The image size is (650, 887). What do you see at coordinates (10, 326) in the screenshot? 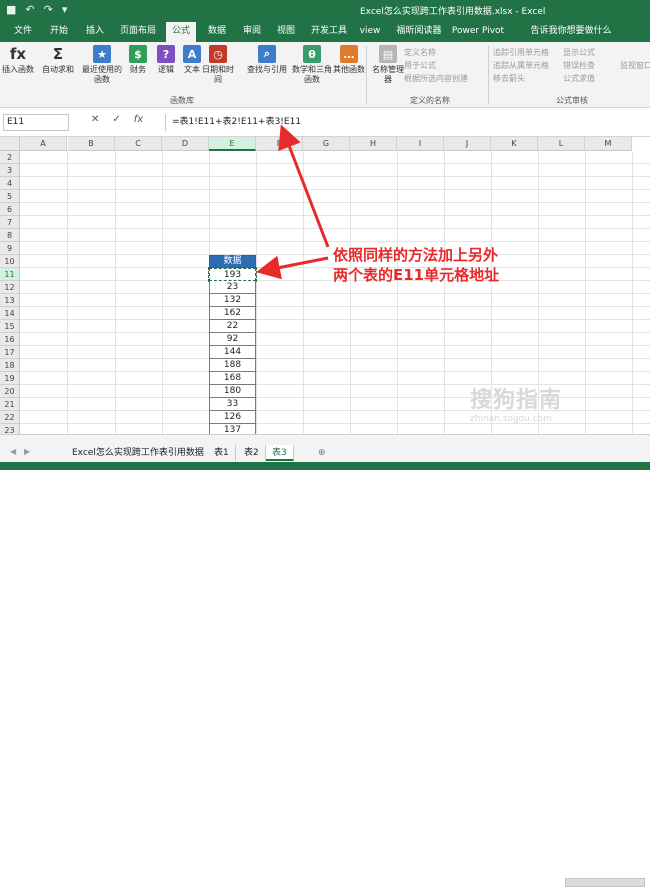
I see `row-header-15: 15` at bounding box center [10, 326].